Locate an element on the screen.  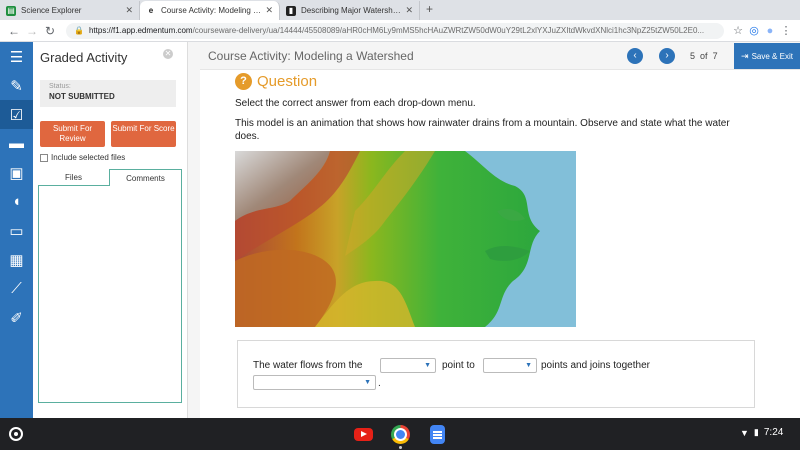
page-total: 7 is located at coordinates (715, 56).